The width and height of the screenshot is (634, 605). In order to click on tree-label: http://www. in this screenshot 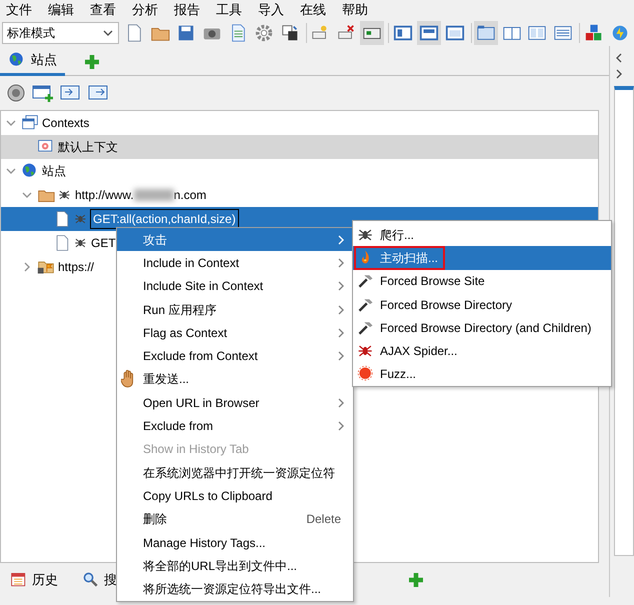, I will do `click(104, 195)`.